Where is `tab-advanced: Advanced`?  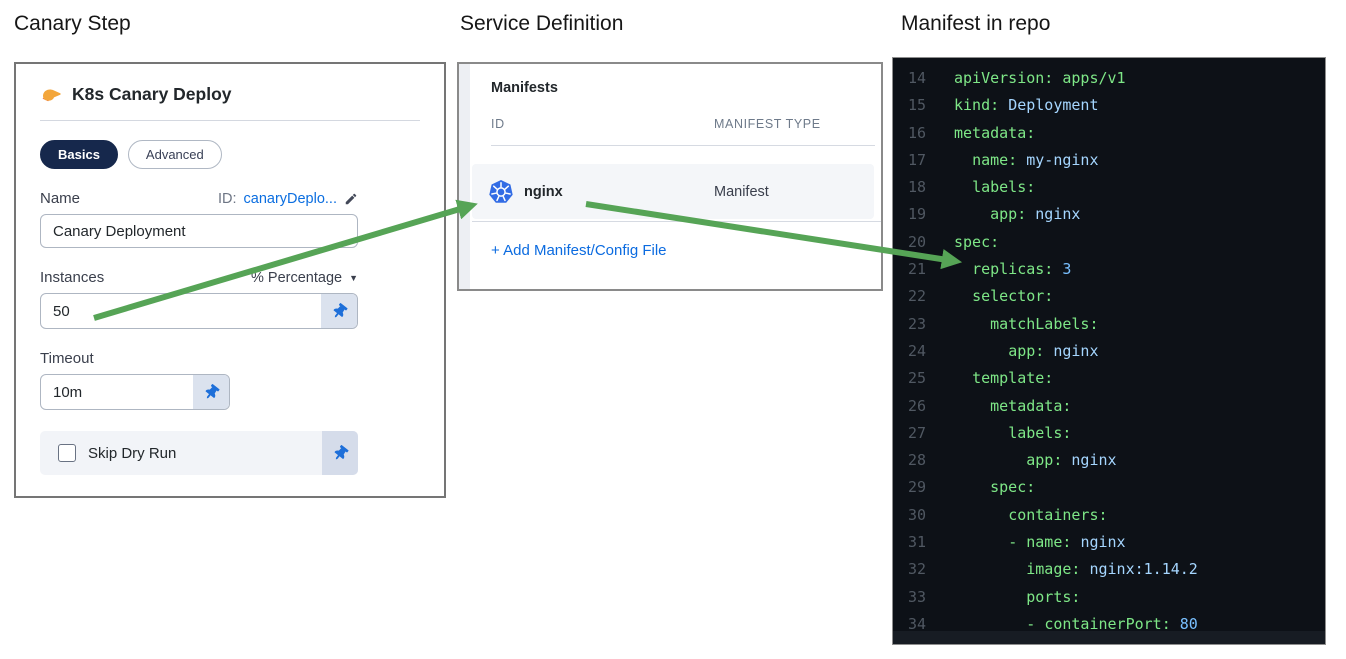 tab-advanced: Advanced is located at coordinates (174, 154).